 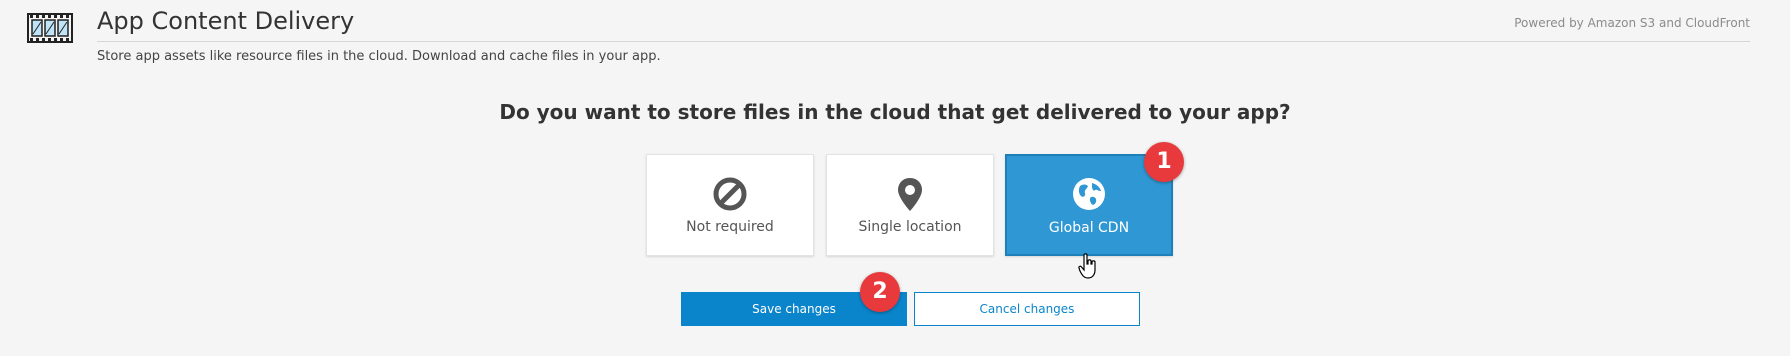 What do you see at coordinates (910, 227) in the screenshot?
I see `option-label: Single location` at bounding box center [910, 227].